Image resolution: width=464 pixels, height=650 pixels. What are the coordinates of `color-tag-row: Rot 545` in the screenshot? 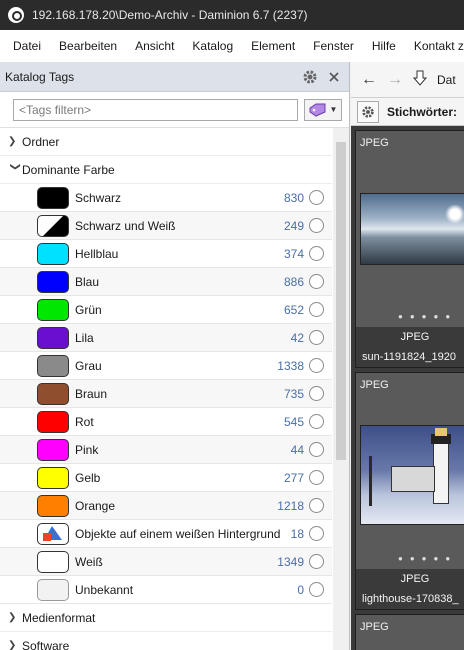 It's located at (166, 422).